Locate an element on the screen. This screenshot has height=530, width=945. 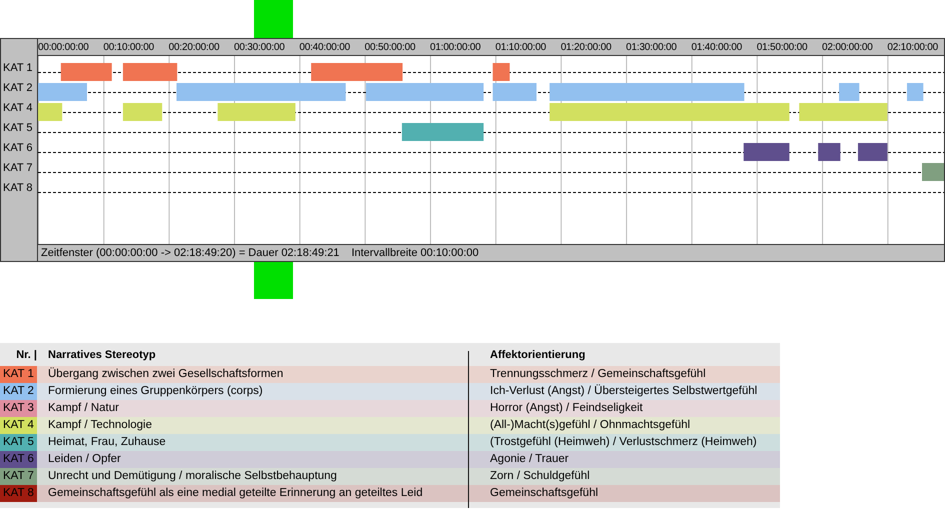
table-cell: Unrecht und Demütigung / moralische Selbstbehauptung is located at coordinates (252, 476).